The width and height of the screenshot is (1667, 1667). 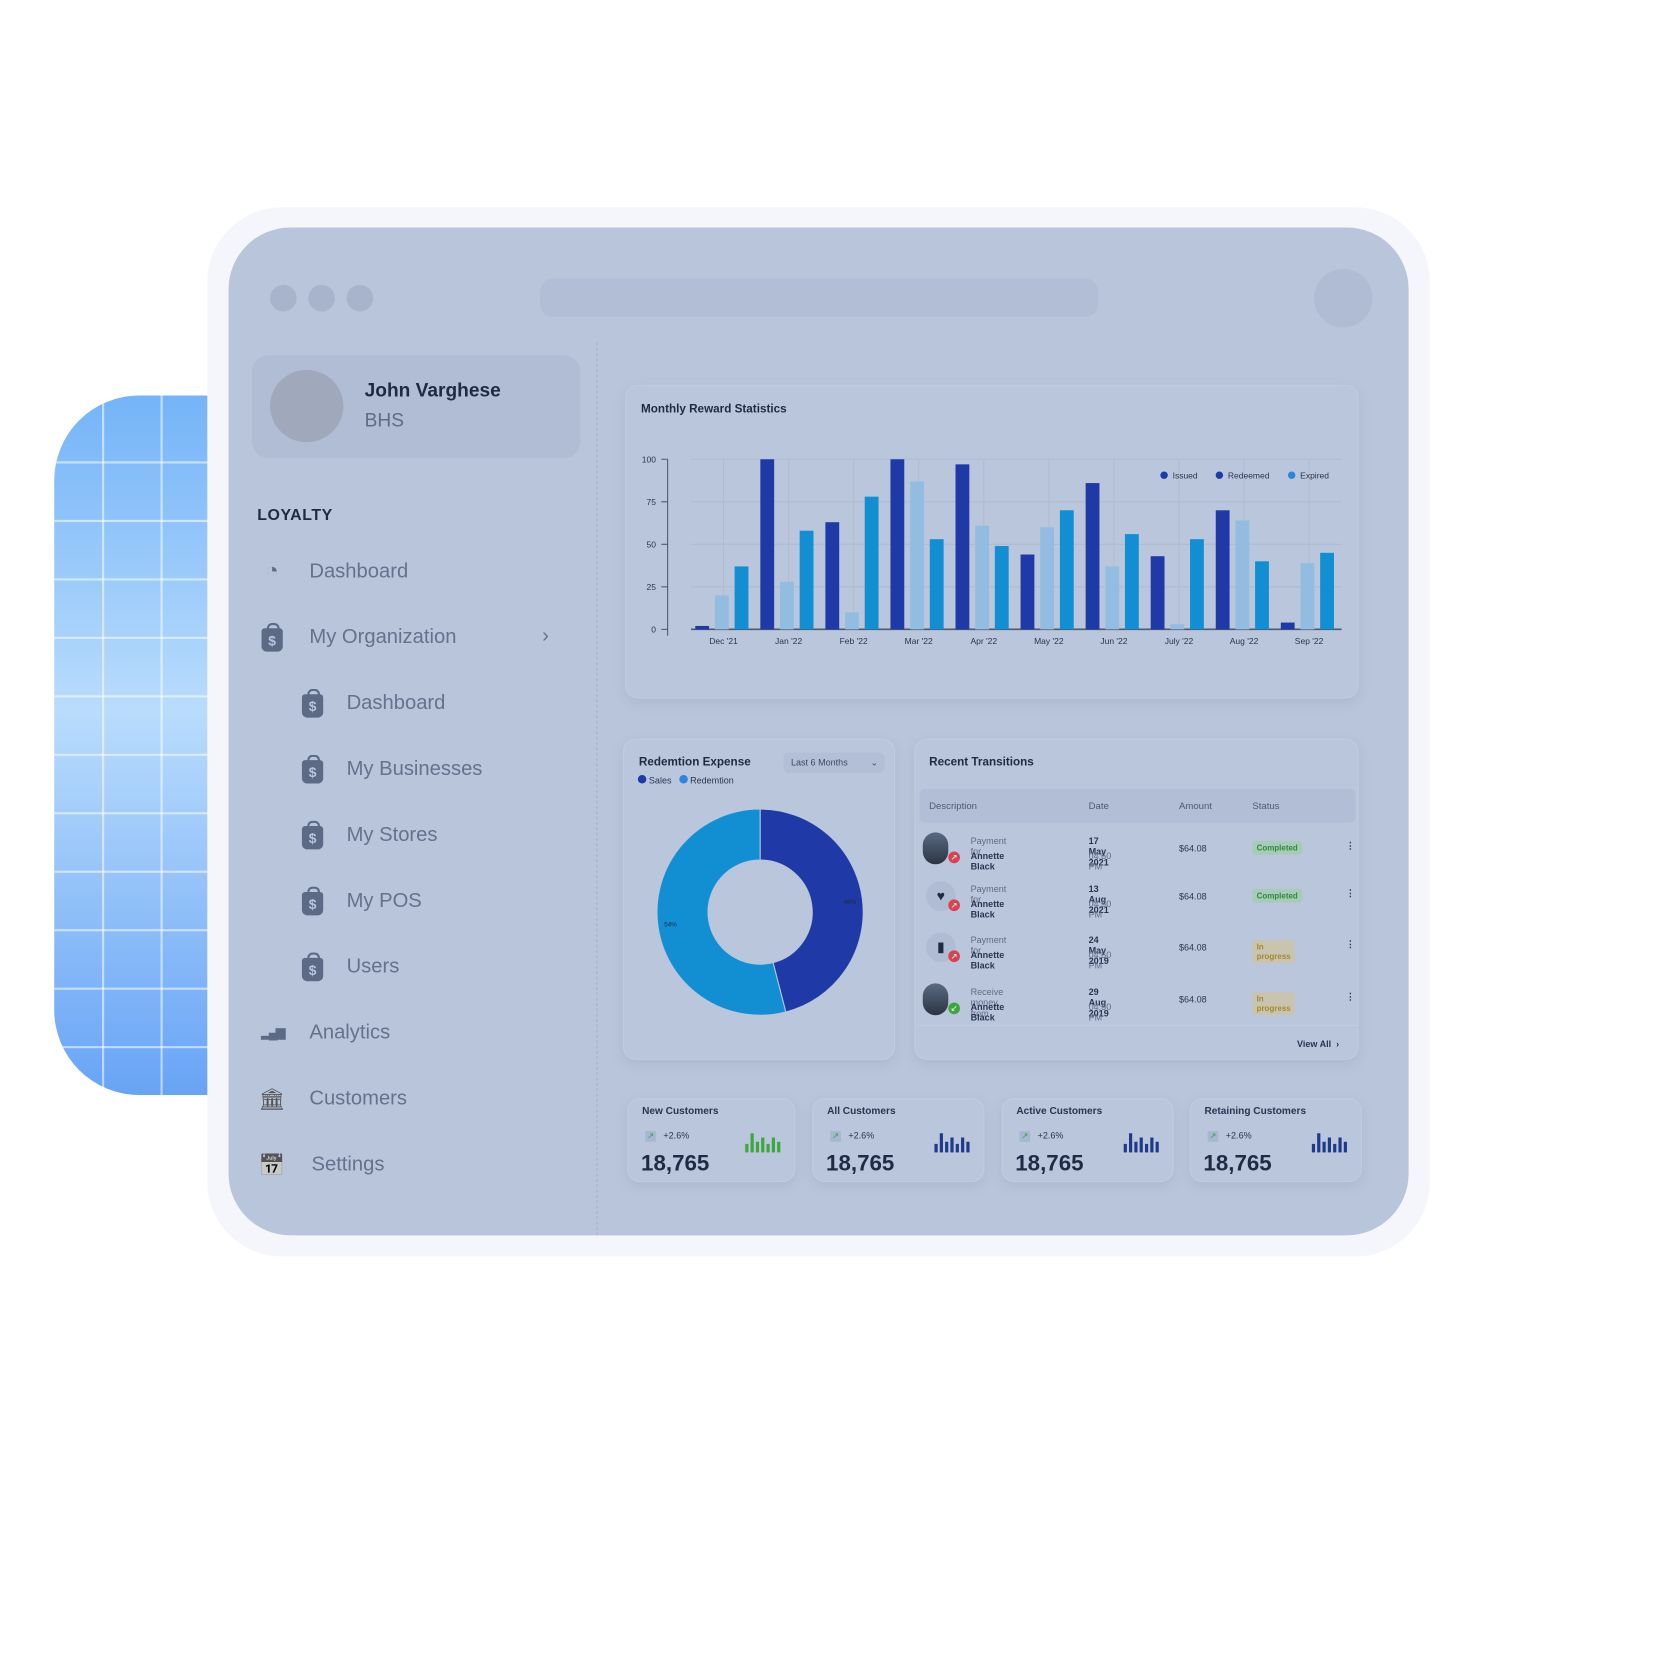 I want to click on col-amount: Amount, so click(x=1195, y=806).